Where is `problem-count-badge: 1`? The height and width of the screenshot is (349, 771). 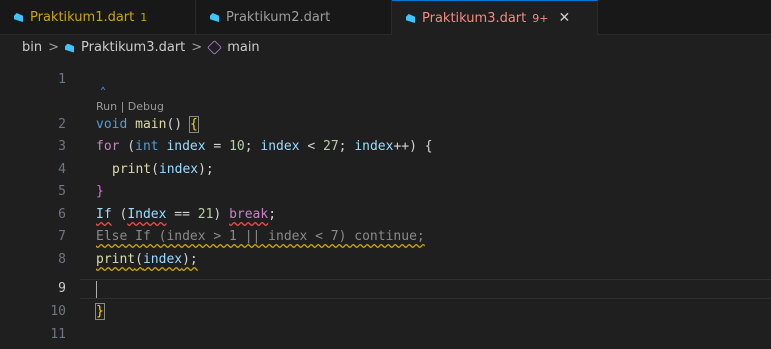 problem-count-badge: 1 is located at coordinates (144, 17).